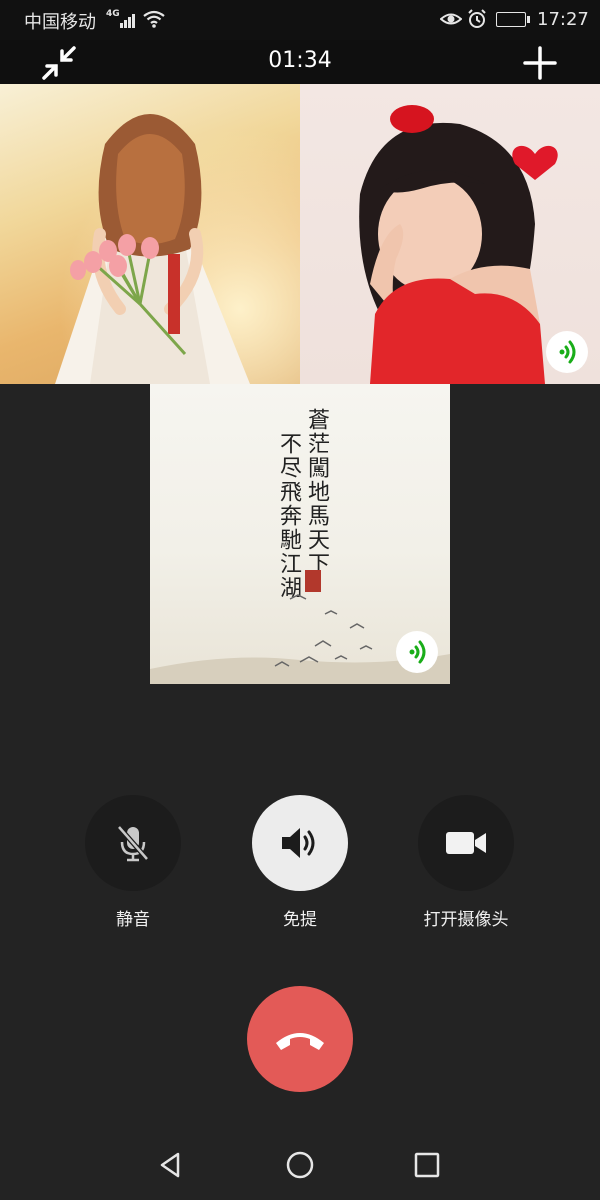  What do you see at coordinates (563, 19) in the screenshot?
I see `status-time: 17:27` at bounding box center [563, 19].